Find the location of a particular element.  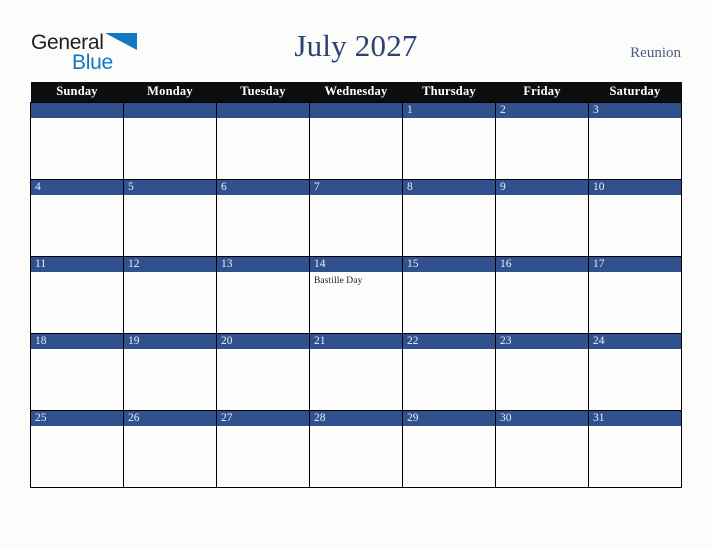

day-number: 21 is located at coordinates (356, 341).